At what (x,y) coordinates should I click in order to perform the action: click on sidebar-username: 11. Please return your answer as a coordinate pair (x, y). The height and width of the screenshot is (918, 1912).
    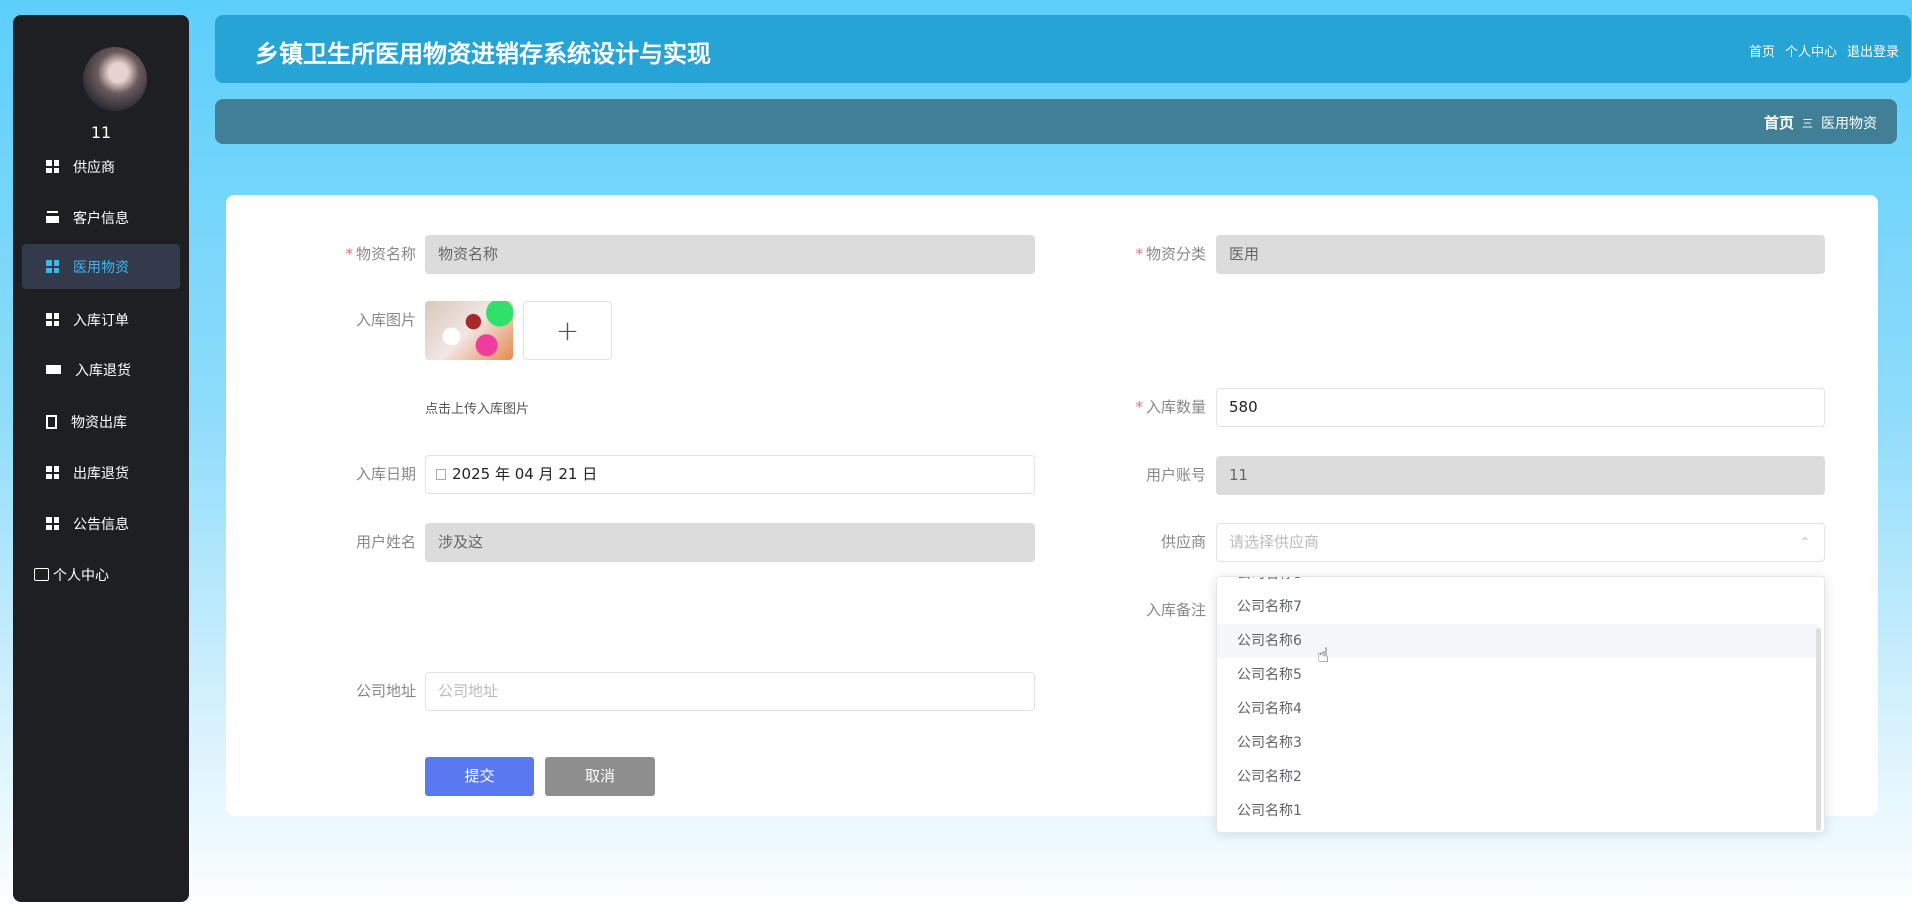
    Looking at the image, I should click on (101, 132).